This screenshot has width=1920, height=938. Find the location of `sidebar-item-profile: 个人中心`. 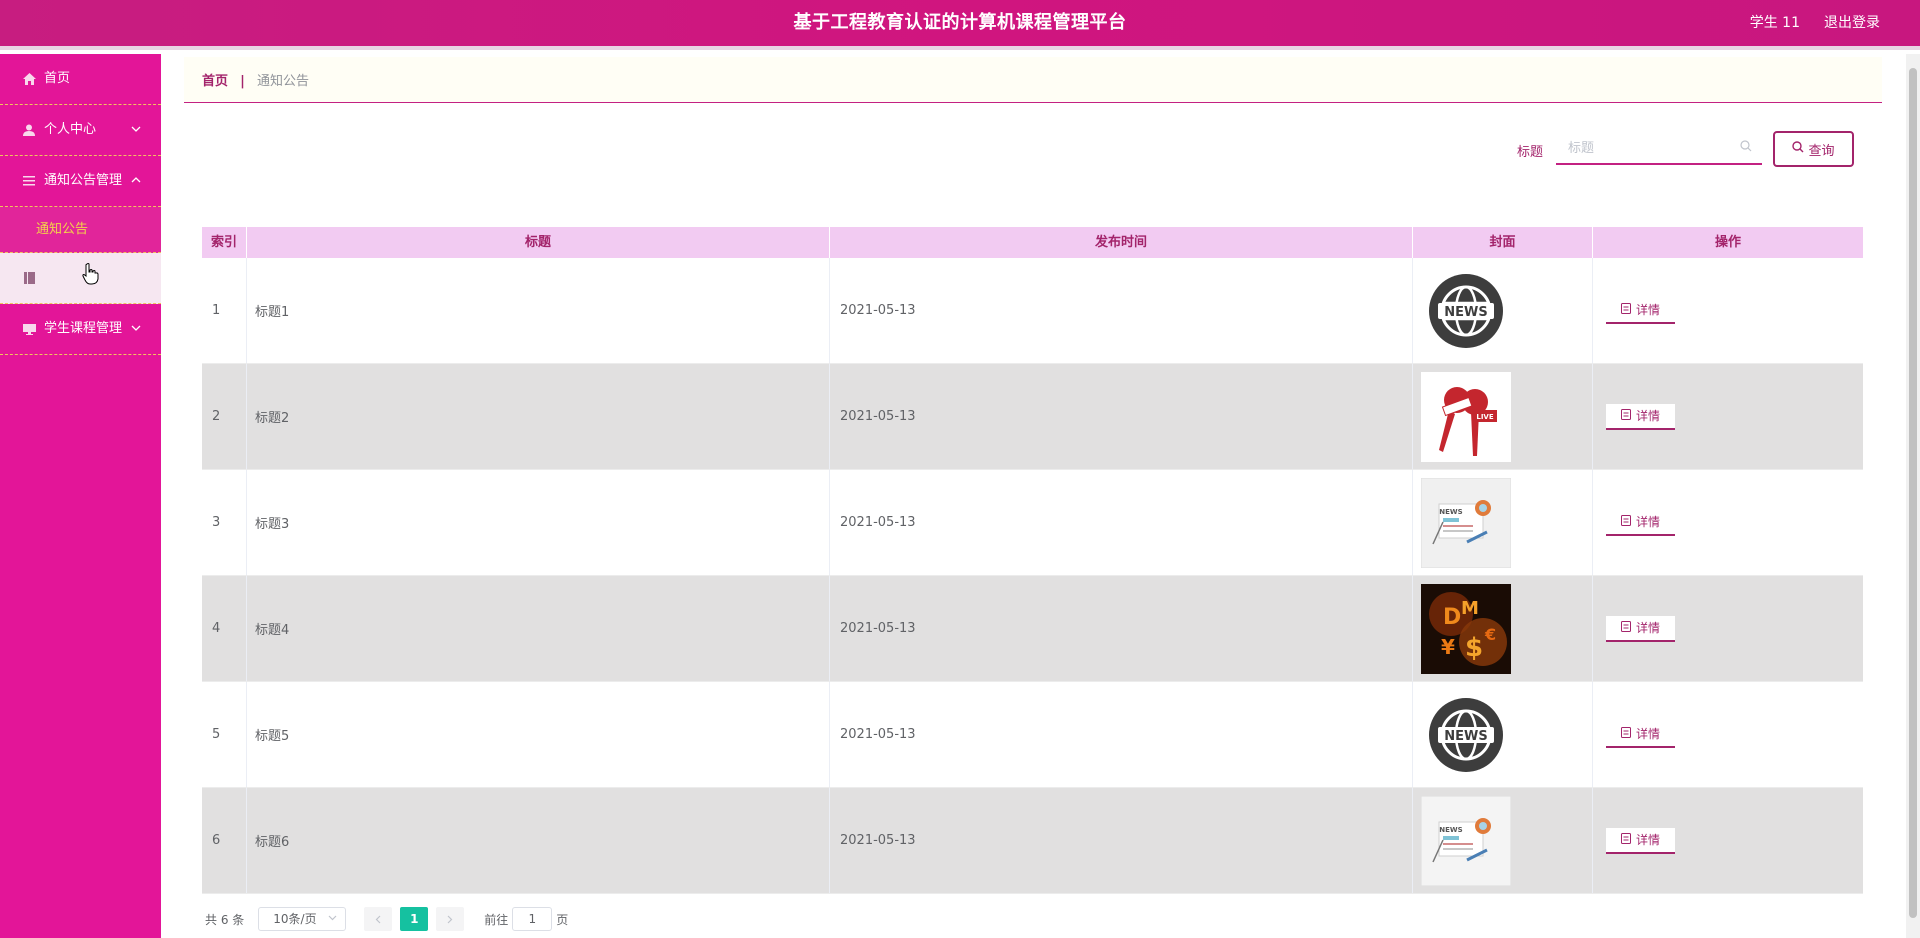

sidebar-item-profile: 个人中心 is located at coordinates (80, 130).